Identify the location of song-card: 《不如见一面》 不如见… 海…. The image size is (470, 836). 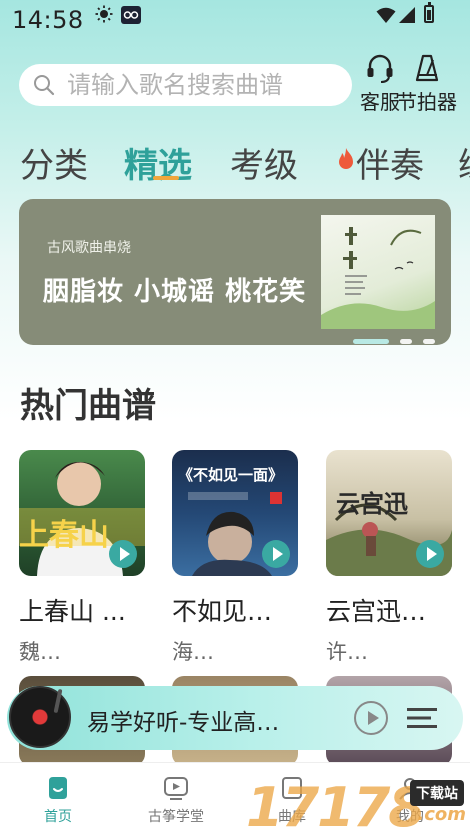
(235, 558).